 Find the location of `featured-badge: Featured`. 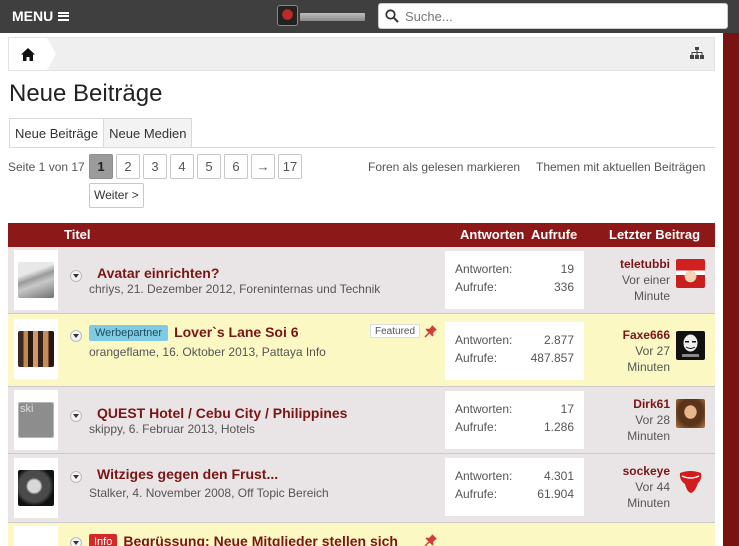

featured-badge: Featured is located at coordinates (395, 331).